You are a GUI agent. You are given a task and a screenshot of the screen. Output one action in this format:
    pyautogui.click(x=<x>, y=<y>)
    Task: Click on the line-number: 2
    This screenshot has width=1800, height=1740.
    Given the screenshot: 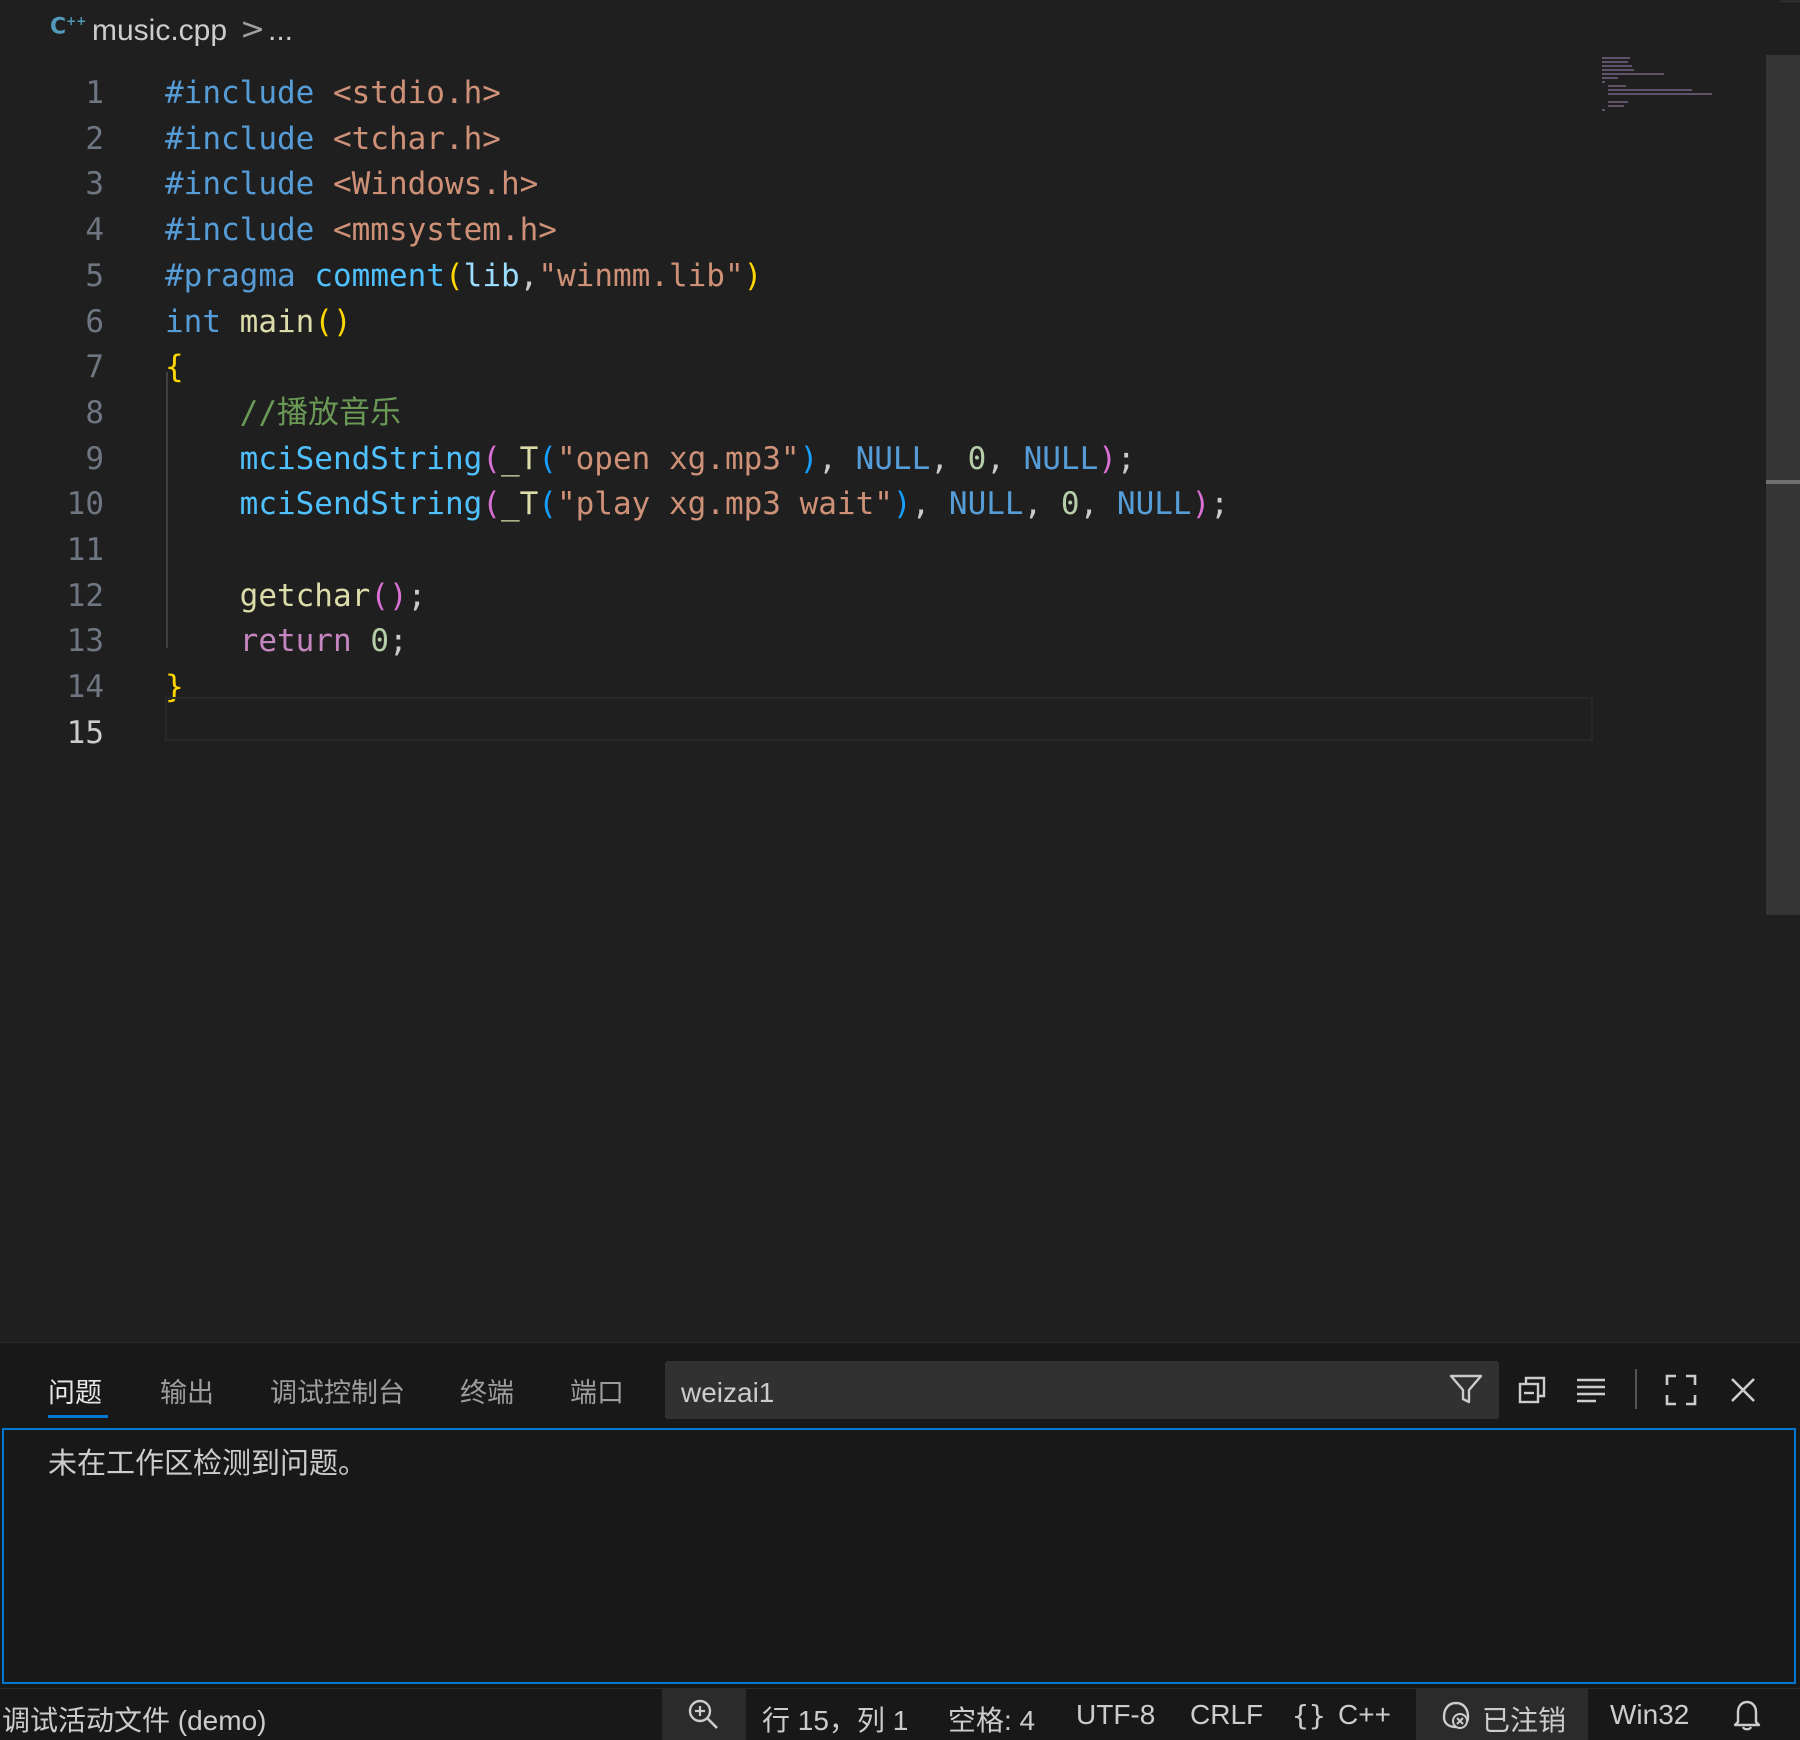 What is the action you would take?
    pyautogui.click(x=94, y=138)
    